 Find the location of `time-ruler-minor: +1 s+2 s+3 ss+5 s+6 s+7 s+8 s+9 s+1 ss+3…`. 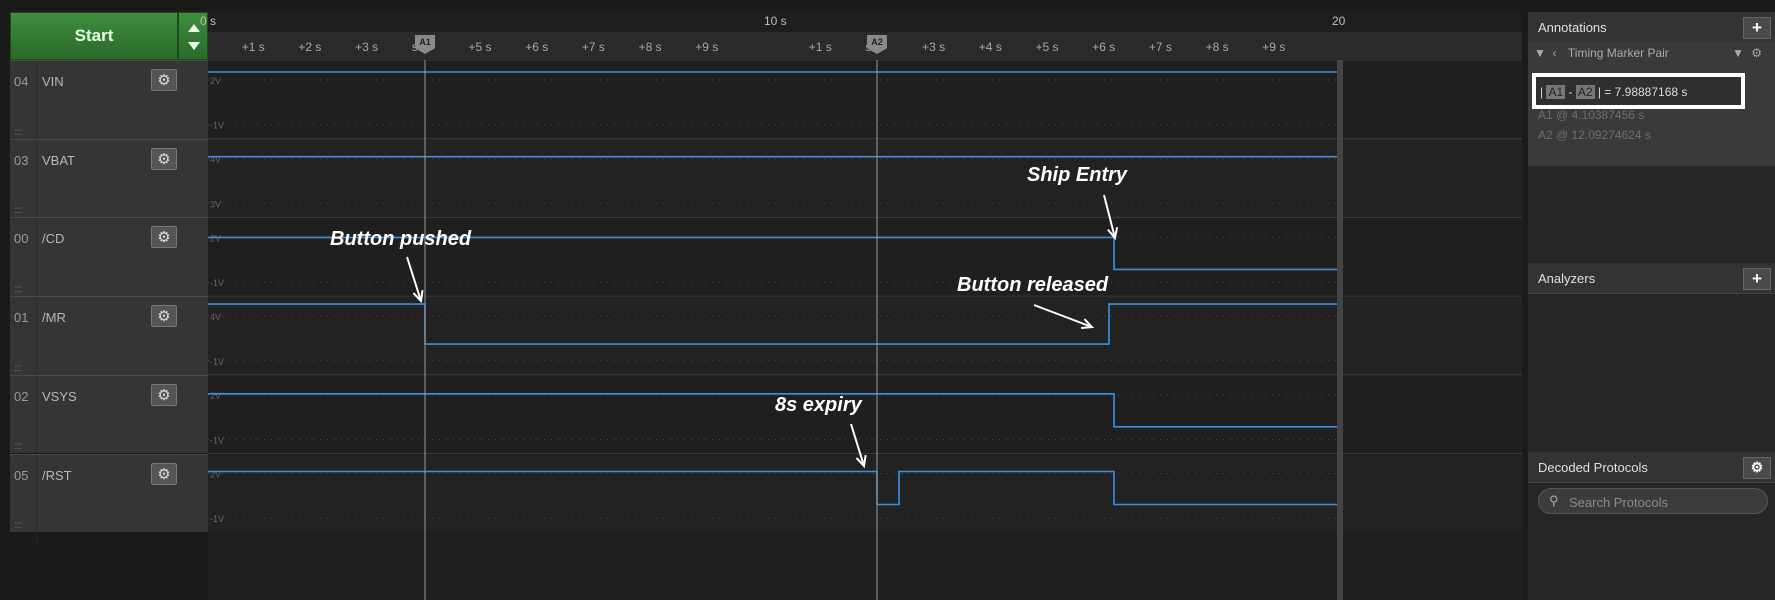

time-ruler-minor: +1 s+2 s+3 ss+5 s+6 s+7 s+8 s+9 s+1 ss+3… is located at coordinates (865, 46).